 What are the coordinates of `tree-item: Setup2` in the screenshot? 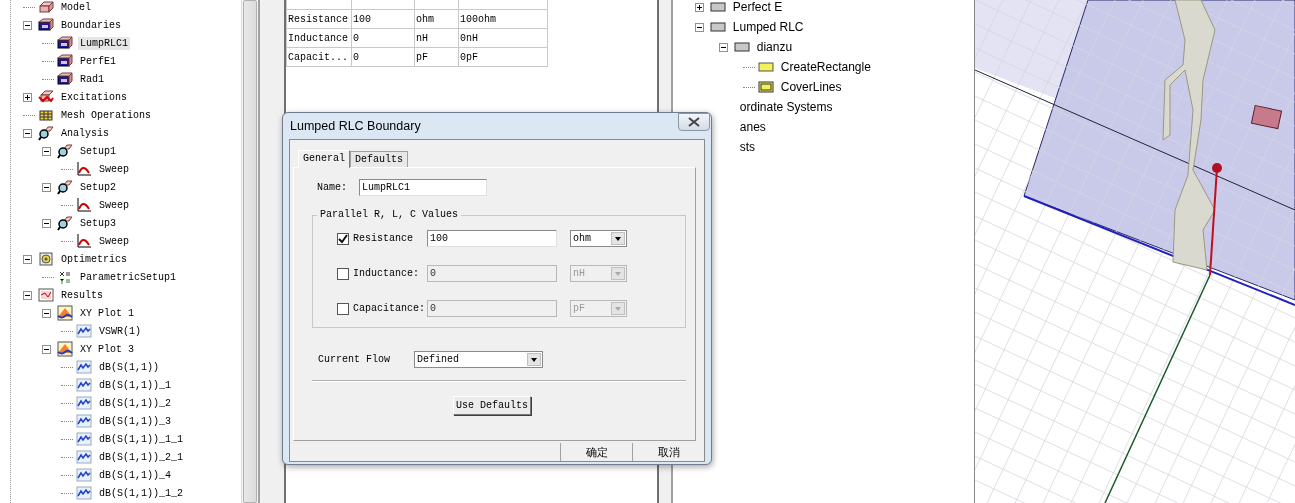 It's located at (98, 187).